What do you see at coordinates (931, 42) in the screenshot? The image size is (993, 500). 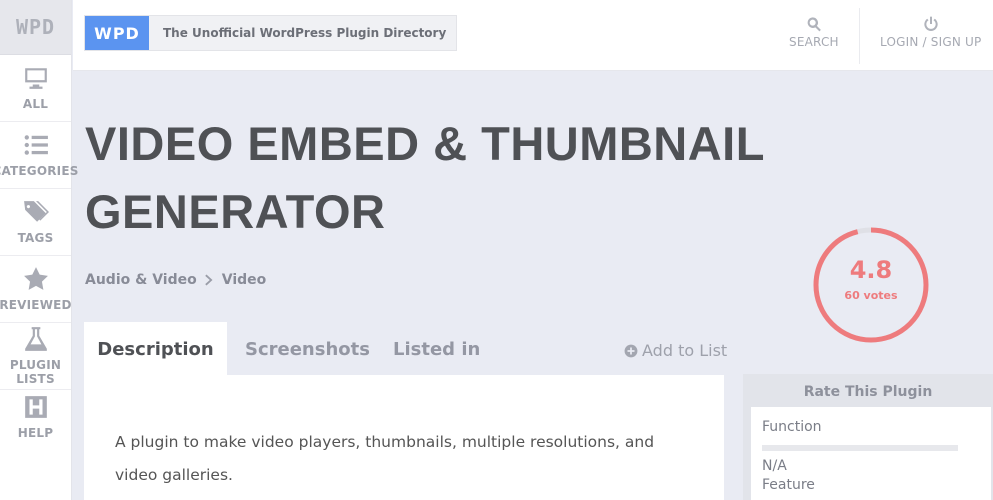 I see `login-label: LOGIN / SIGN UP` at bounding box center [931, 42].